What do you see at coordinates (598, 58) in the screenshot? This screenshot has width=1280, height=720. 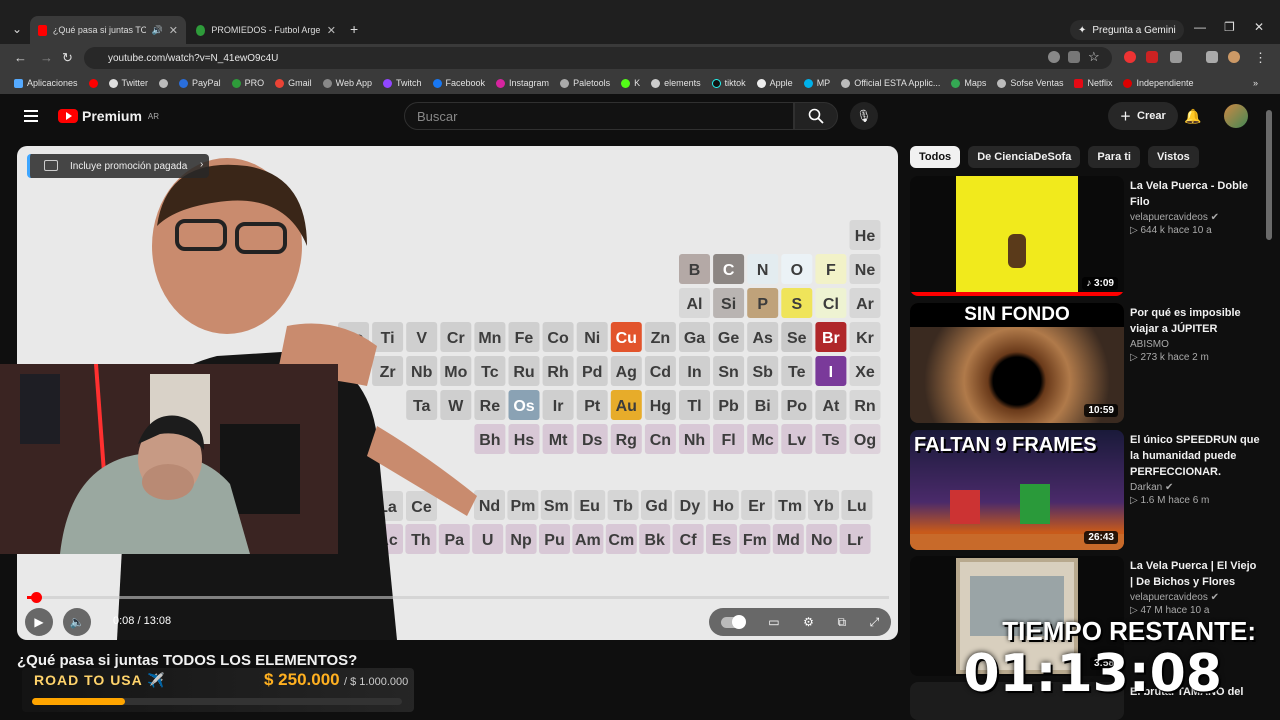 I see `address-bar: youtube.com/watch?v=N_41ewO9c4U` at bounding box center [598, 58].